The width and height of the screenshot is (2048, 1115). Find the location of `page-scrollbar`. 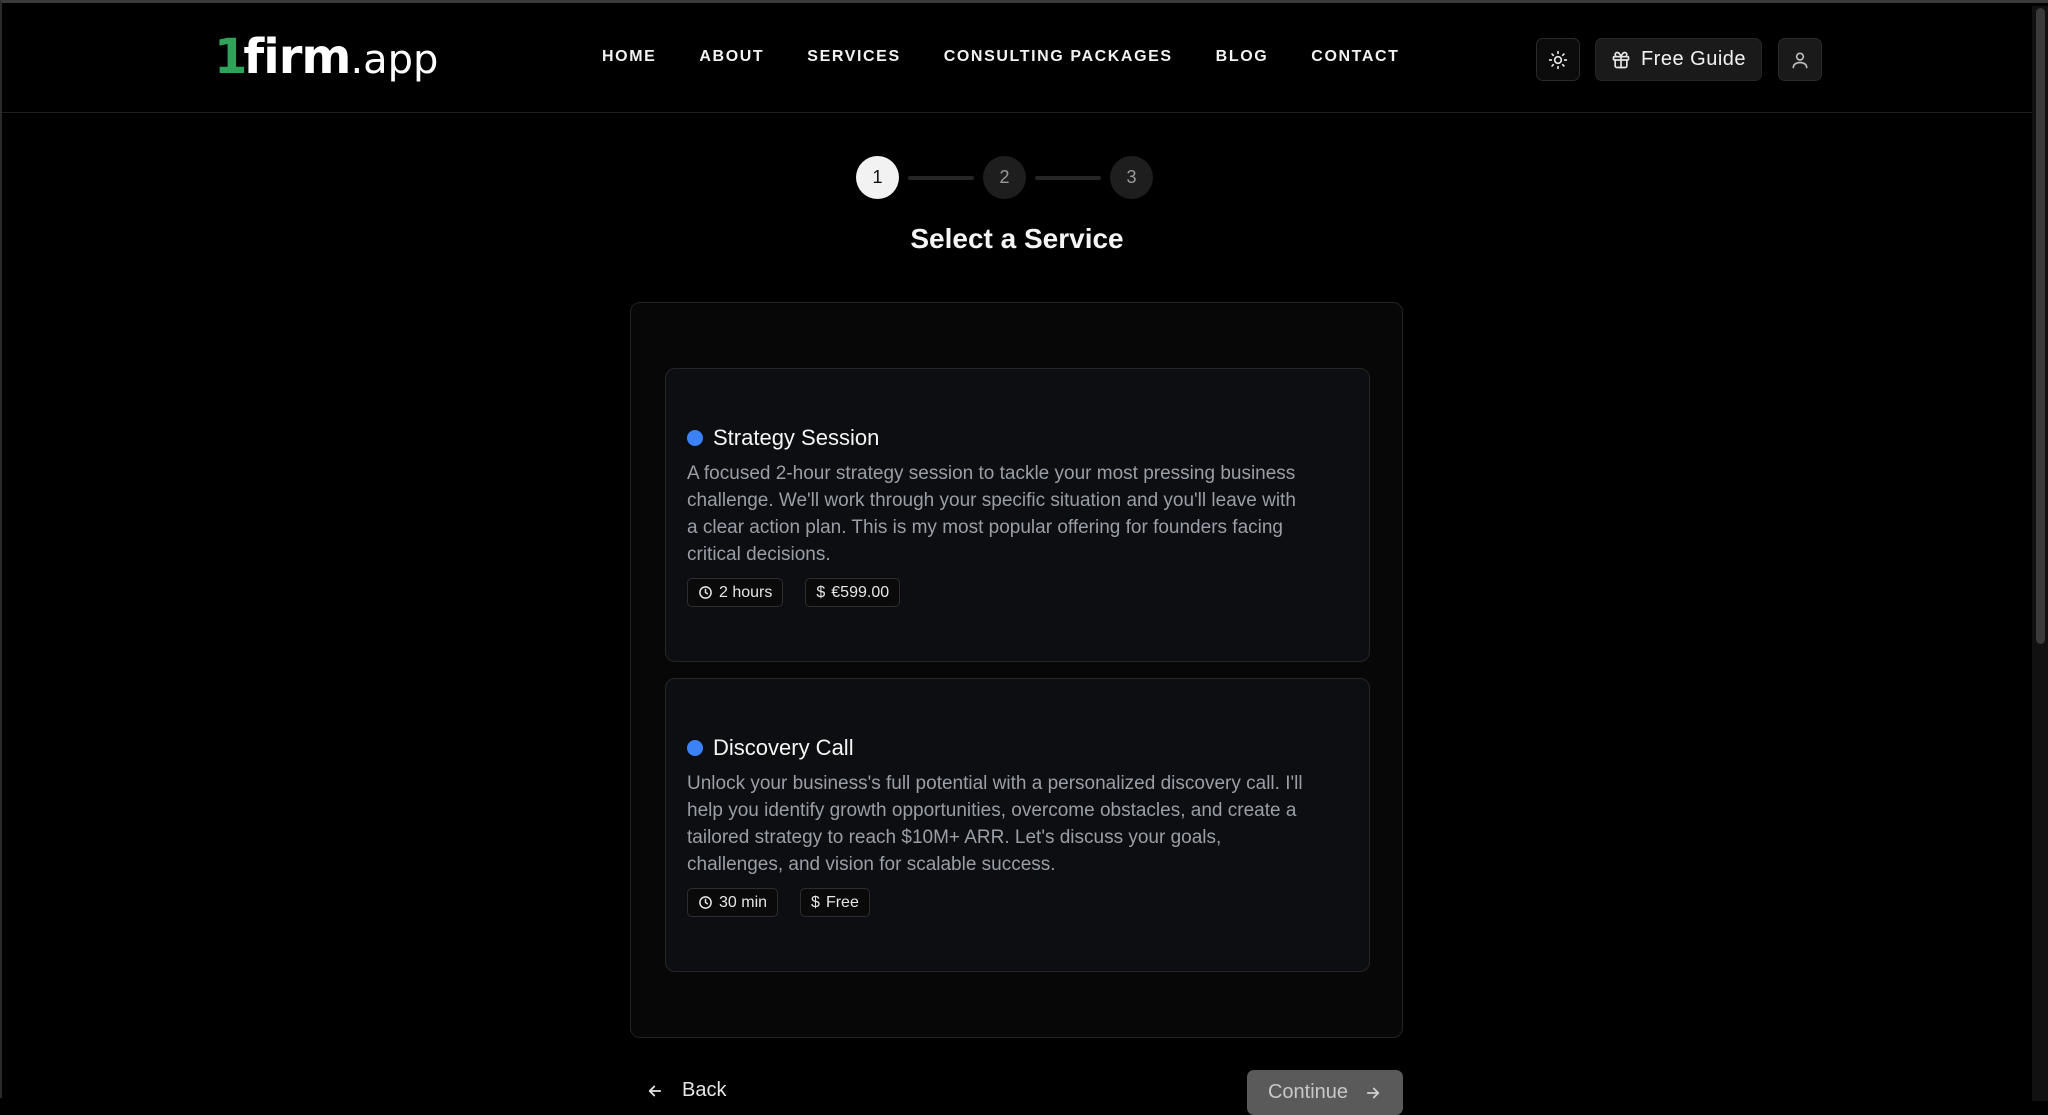

page-scrollbar is located at coordinates (2040, 553).